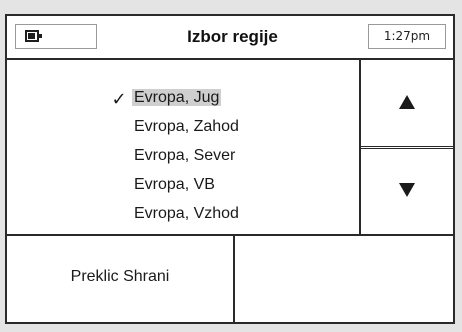  I want to click on scroll-up-button, so click(407, 103).